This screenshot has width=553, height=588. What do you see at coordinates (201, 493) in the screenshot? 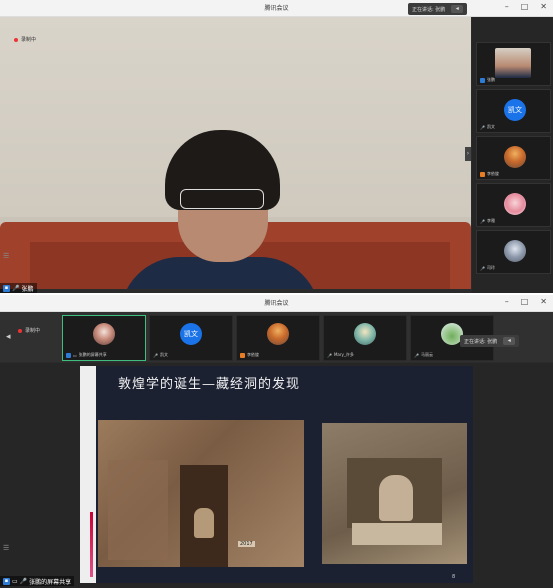
I see `cave-photo-left` at bounding box center [201, 493].